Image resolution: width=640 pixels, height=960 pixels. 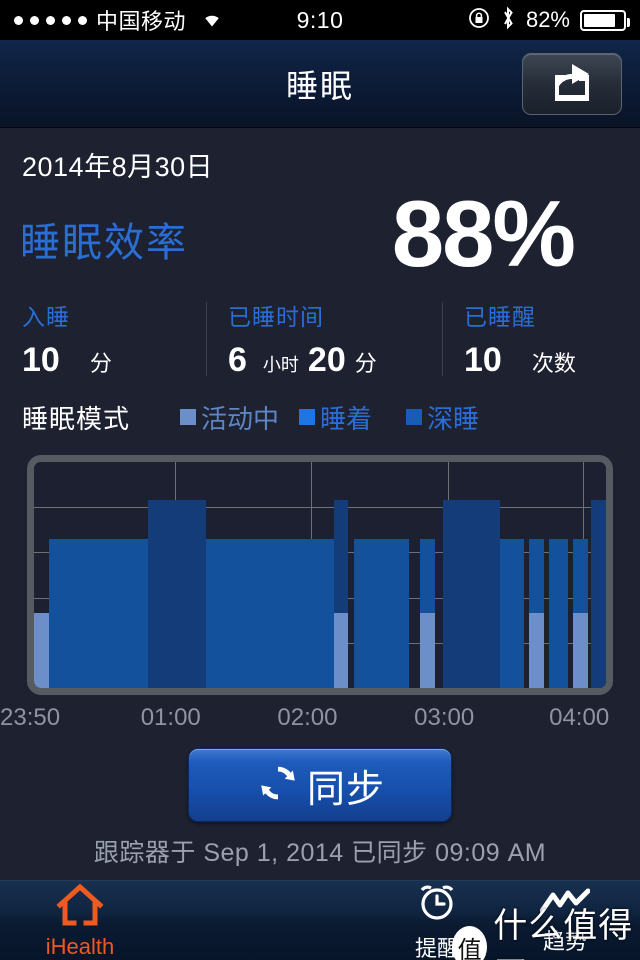 I want to click on sync-button: 同步, so click(x=320, y=785).